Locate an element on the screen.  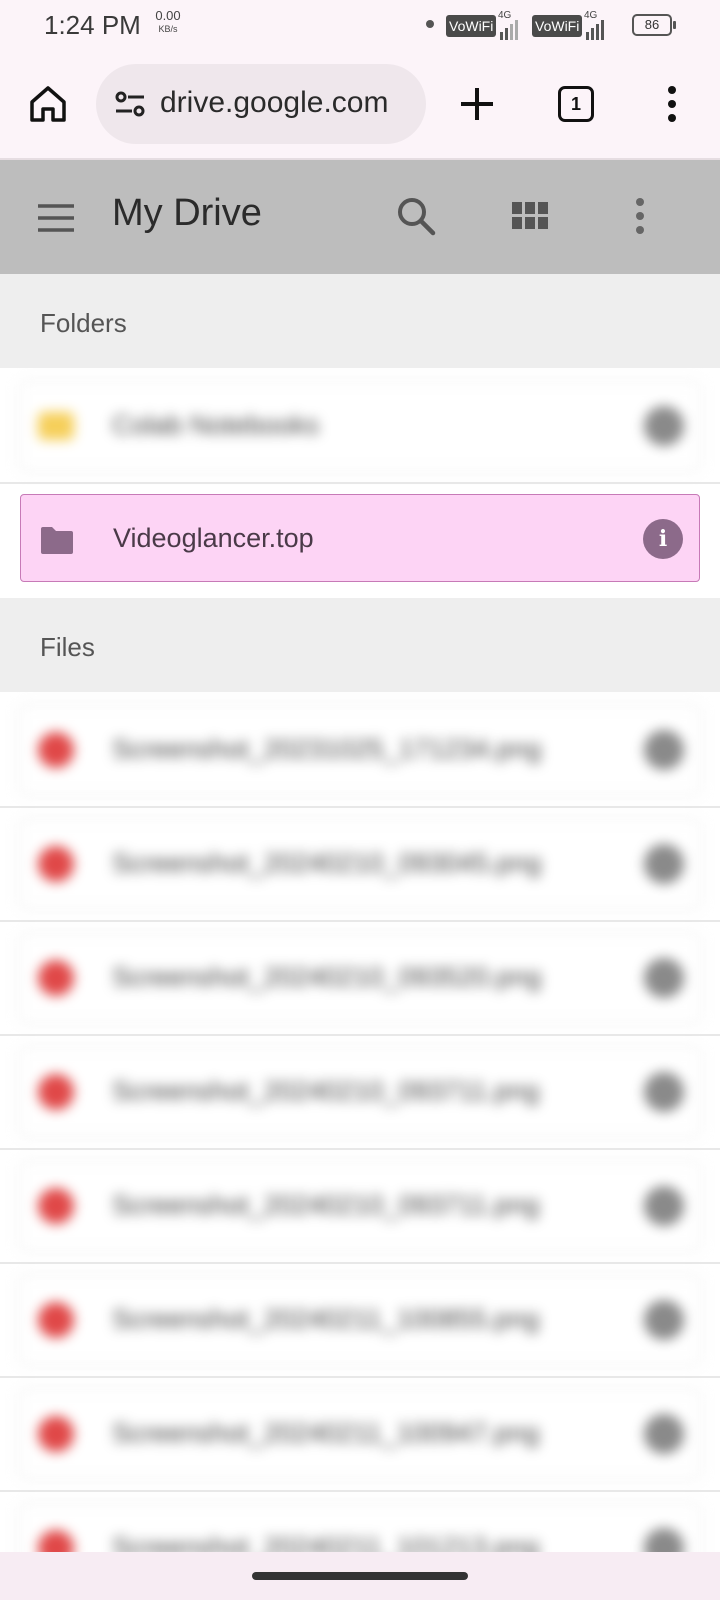
home-icon is located at coordinates (48, 104).